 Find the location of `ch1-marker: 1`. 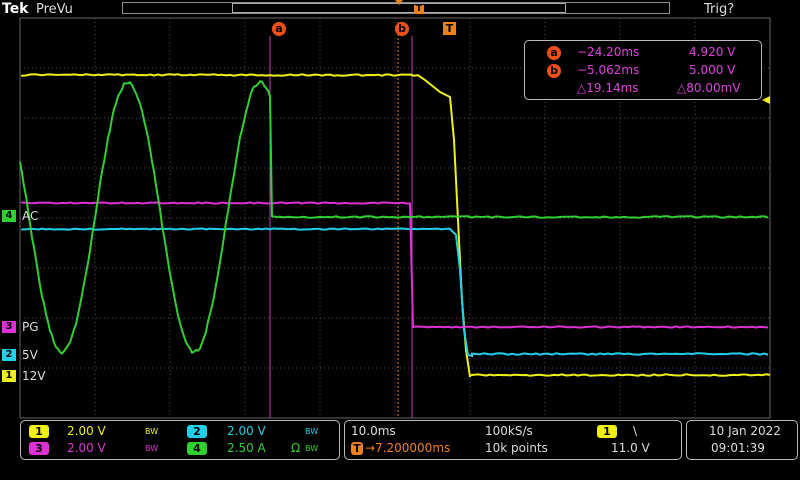

ch1-marker: 1 is located at coordinates (9, 376).